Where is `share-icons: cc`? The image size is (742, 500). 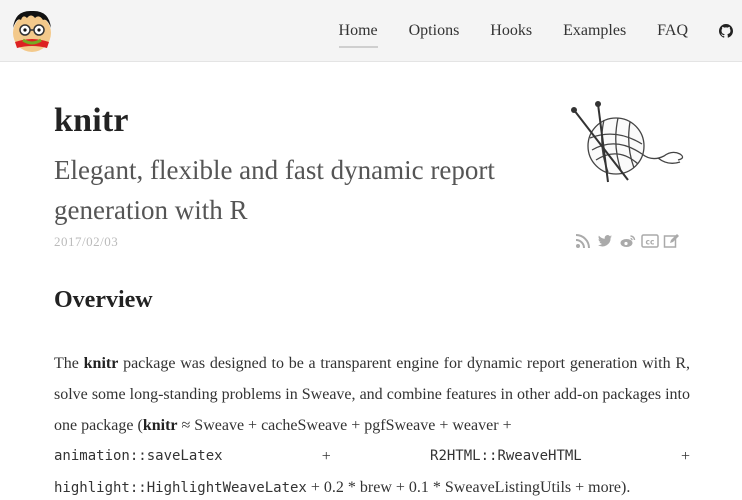 share-icons: cc is located at coordinates (628, 241).